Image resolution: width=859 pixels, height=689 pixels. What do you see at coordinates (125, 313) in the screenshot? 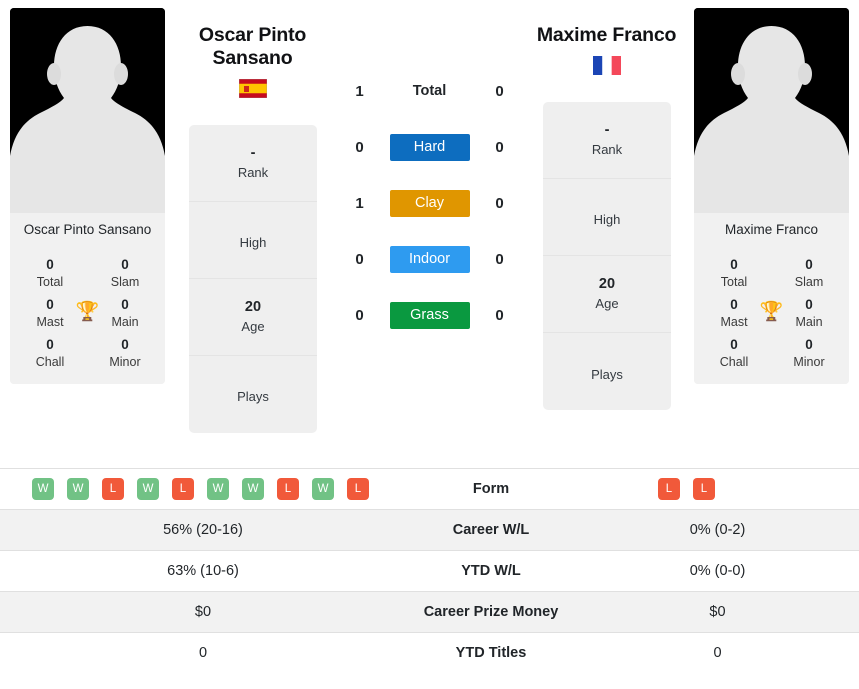
I see `left-main-titles: 0 Main` at bounding box center [125, 313].